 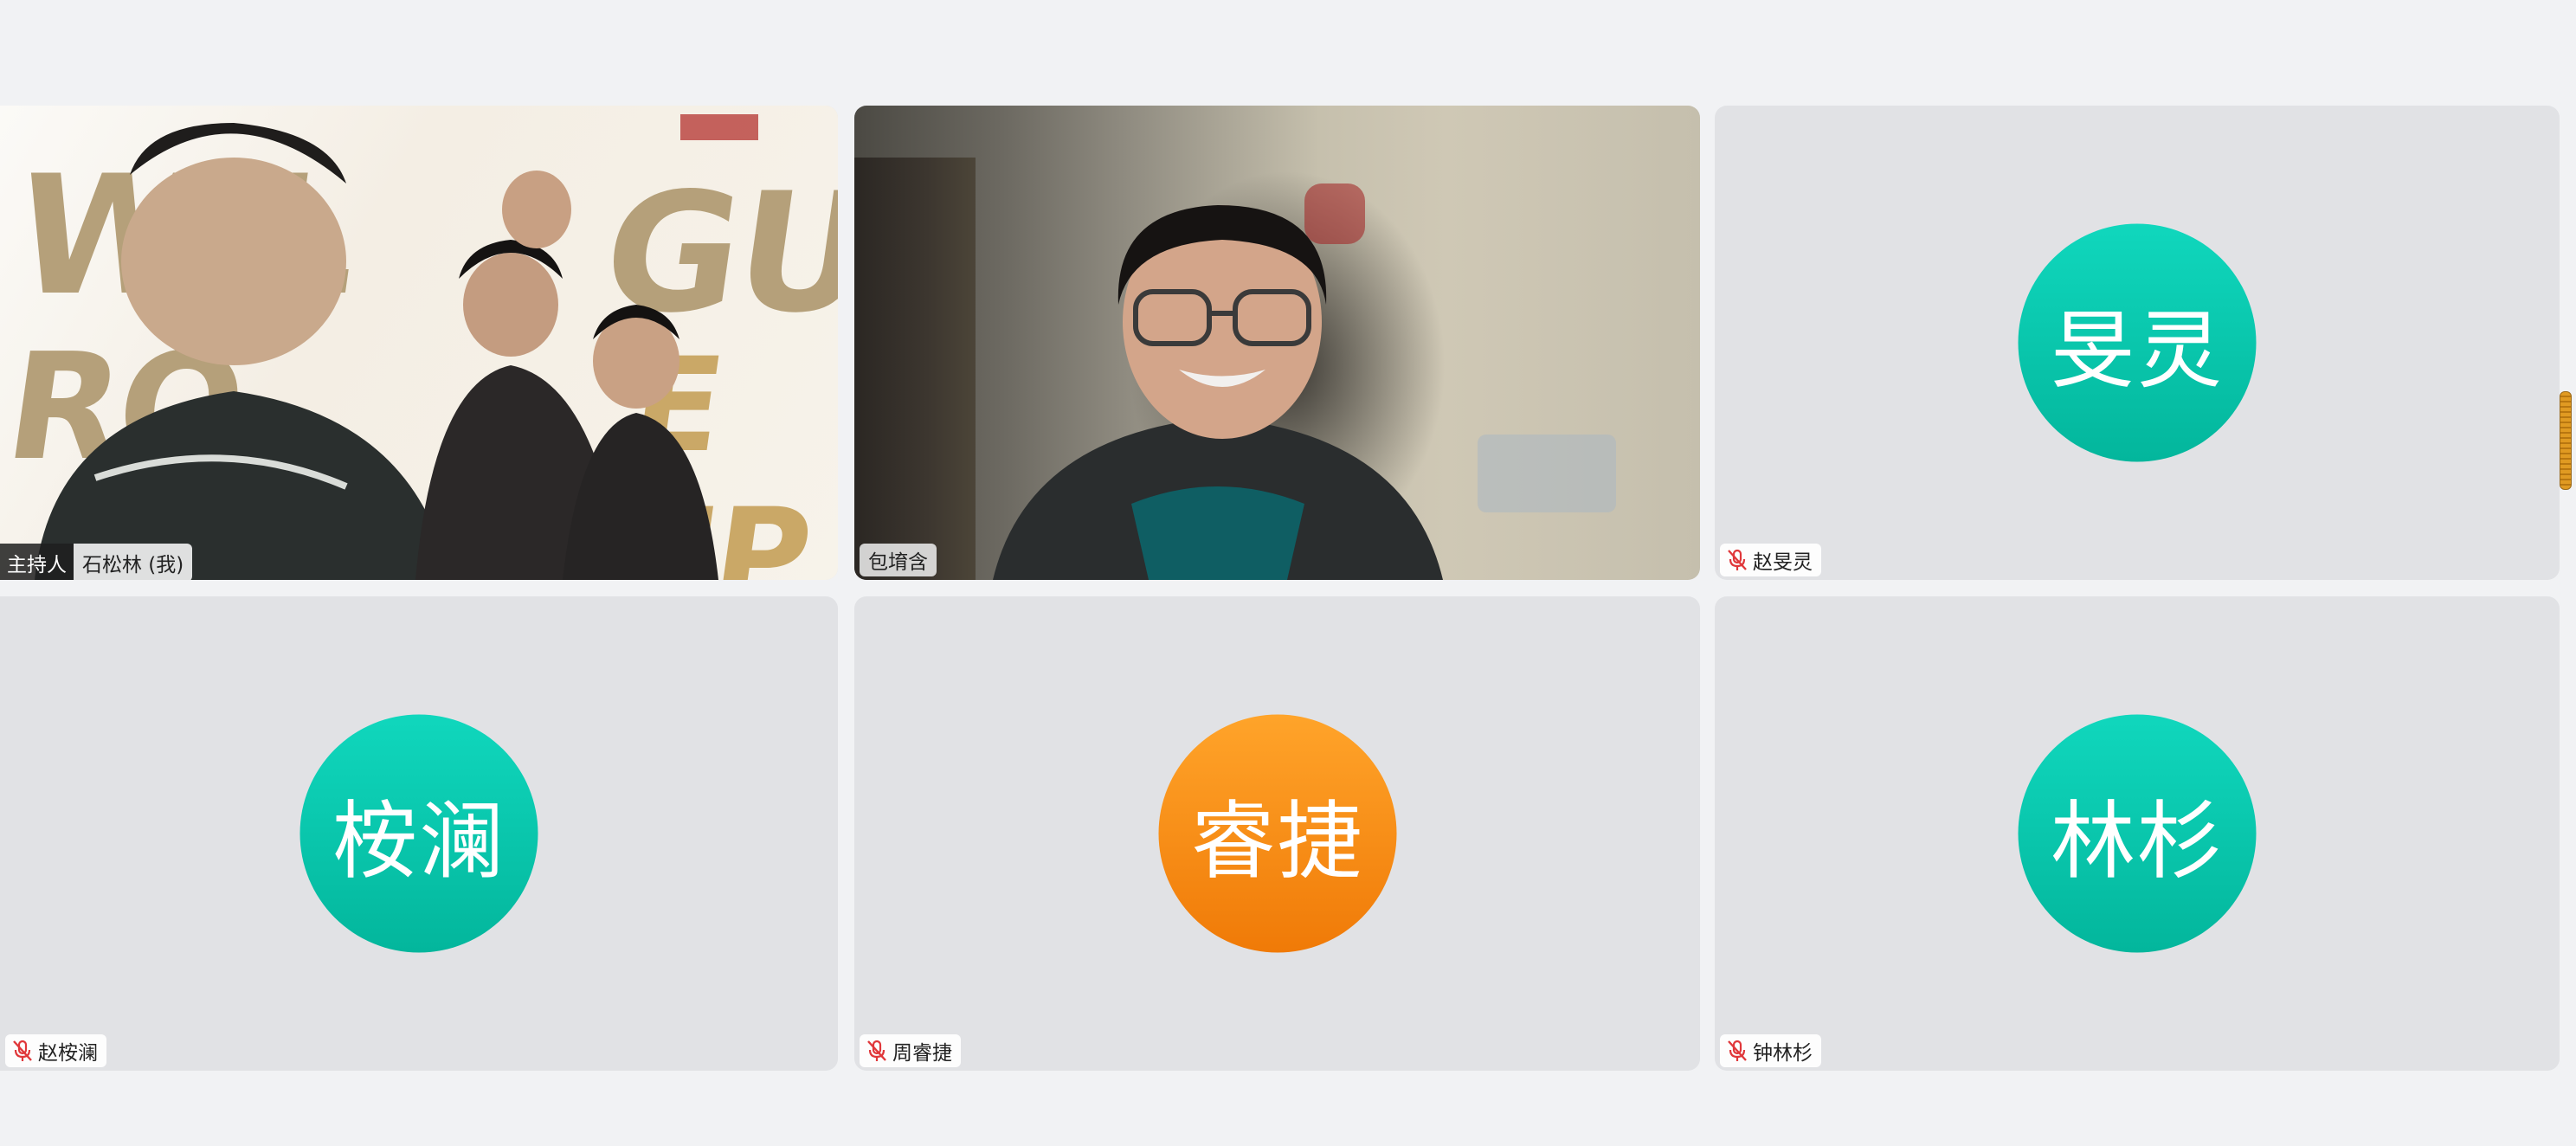 I want to click on avatar: 桉澜, so click(x=418, y=833).